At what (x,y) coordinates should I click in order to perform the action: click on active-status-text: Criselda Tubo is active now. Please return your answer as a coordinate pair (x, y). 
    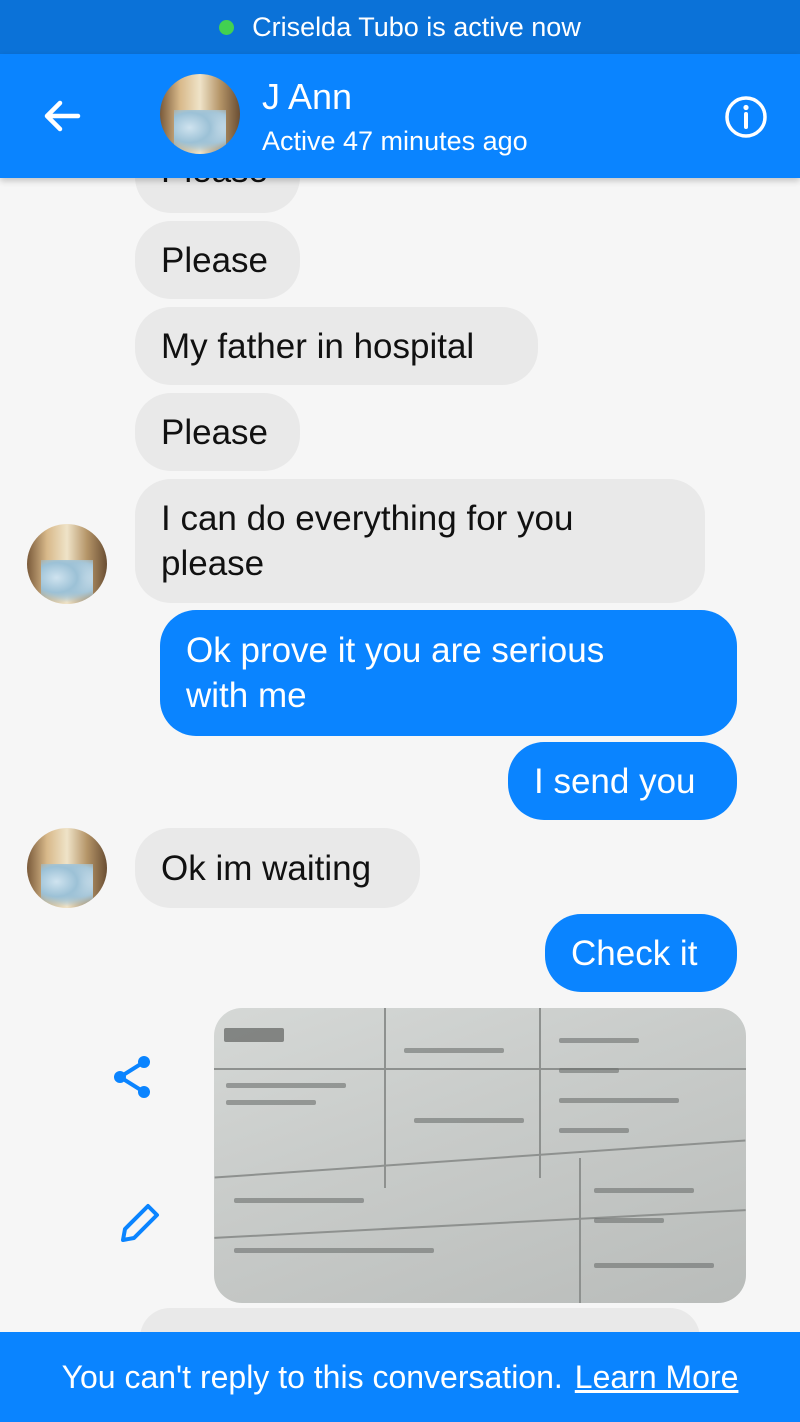
    Looking at the image, I should click on (416, 26).